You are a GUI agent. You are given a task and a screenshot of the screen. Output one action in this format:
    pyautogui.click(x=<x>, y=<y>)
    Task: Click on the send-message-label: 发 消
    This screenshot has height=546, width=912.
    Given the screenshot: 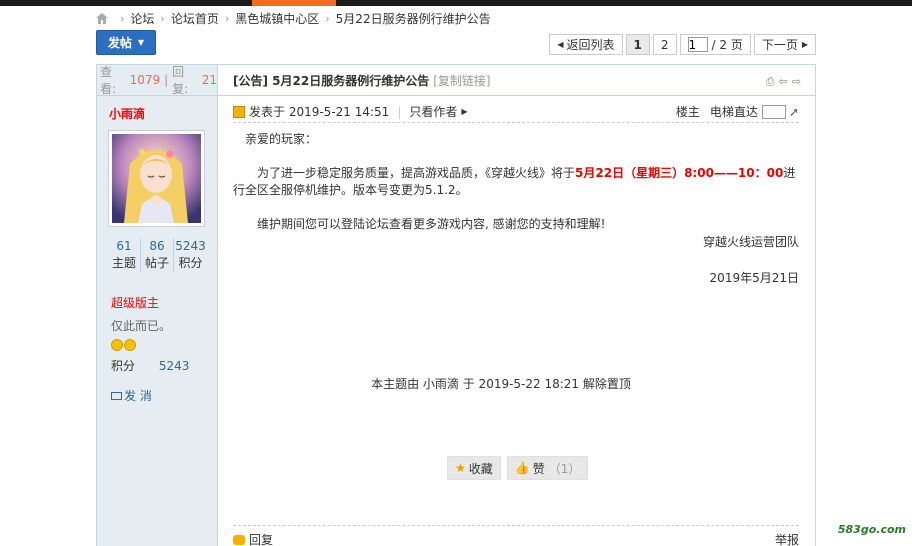 What is the action you would take?
    pyautogui.click(x=138, y=396)
    